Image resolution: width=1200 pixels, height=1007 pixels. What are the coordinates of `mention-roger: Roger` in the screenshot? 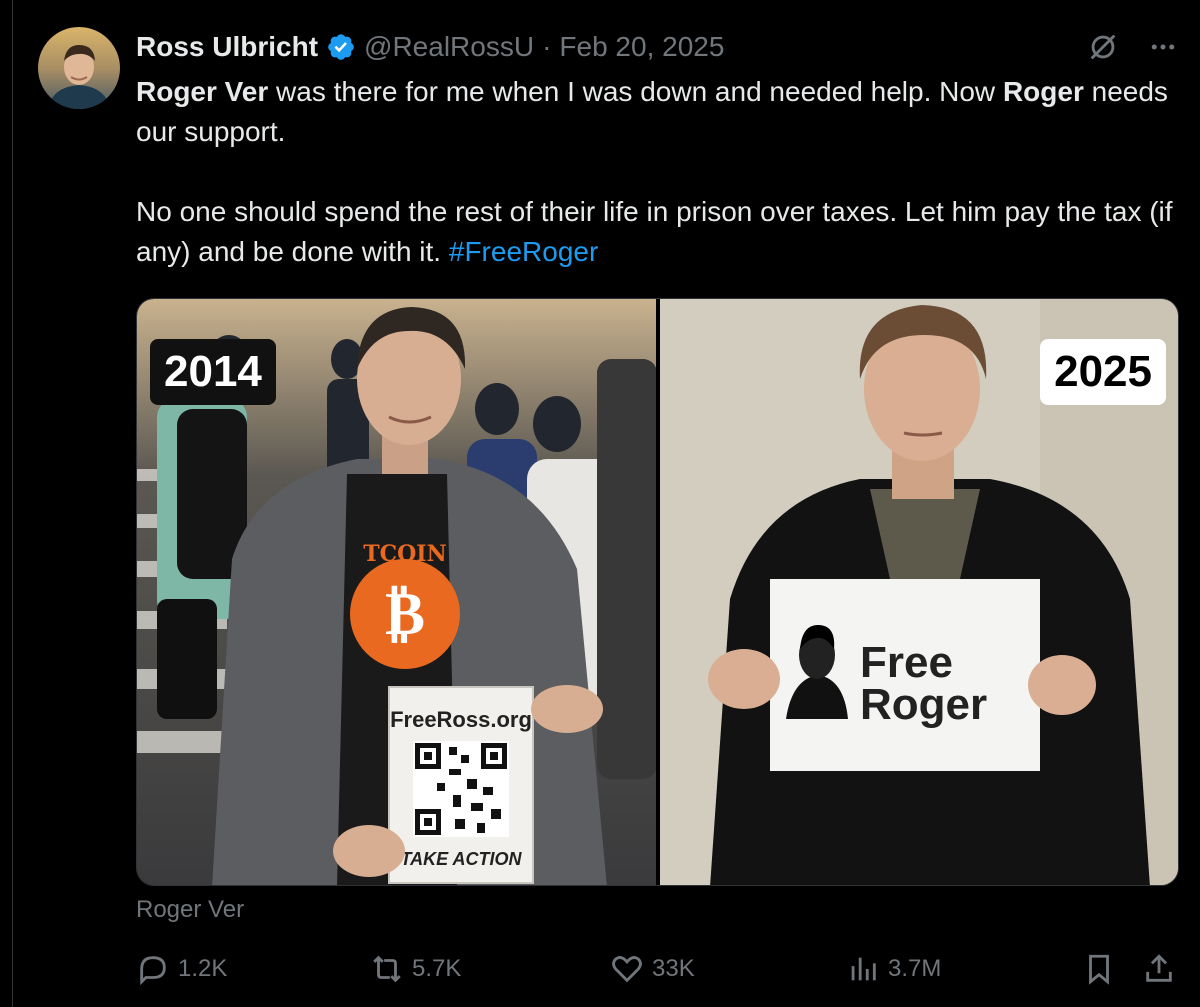 It's located at (1043, 91).